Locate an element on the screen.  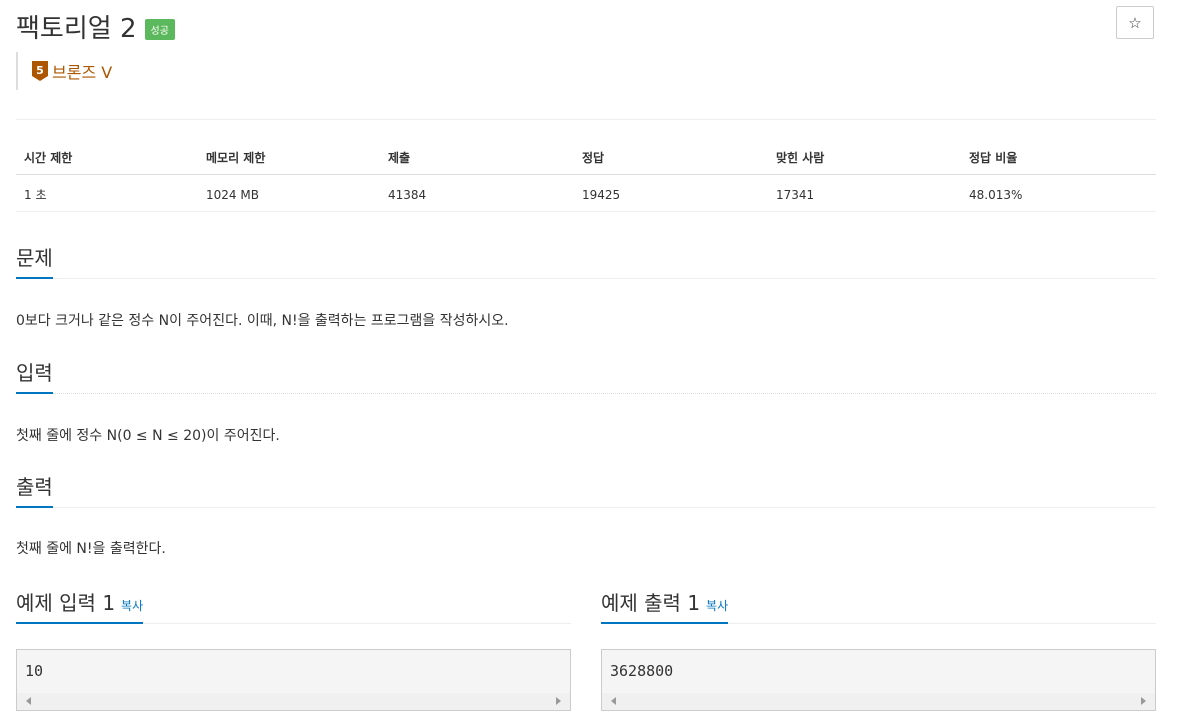
stats-header-submissions: 제출 is located at coordinates (477, 157).